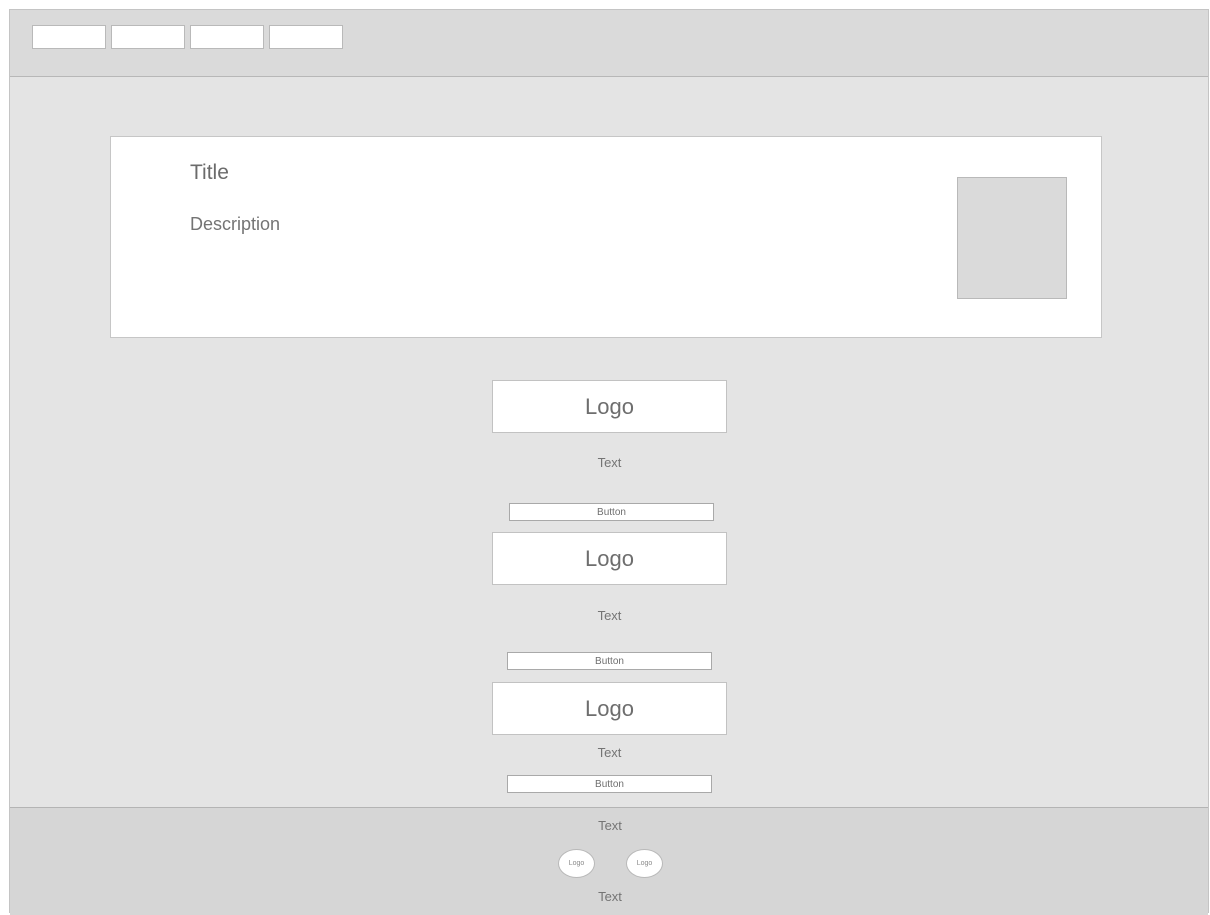  I want to click on item-logo-1: Logo, so click(609, 406).